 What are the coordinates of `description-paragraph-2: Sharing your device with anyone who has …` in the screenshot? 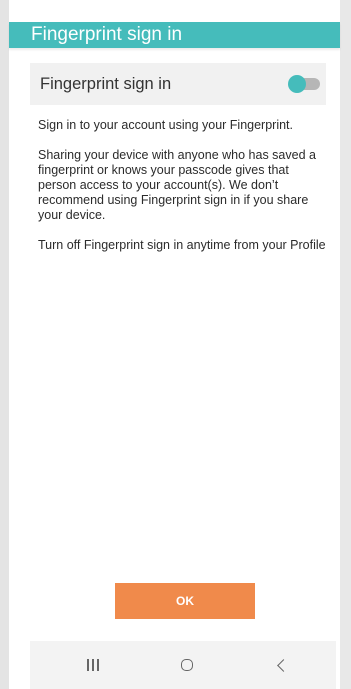 It's located at (177, 185).